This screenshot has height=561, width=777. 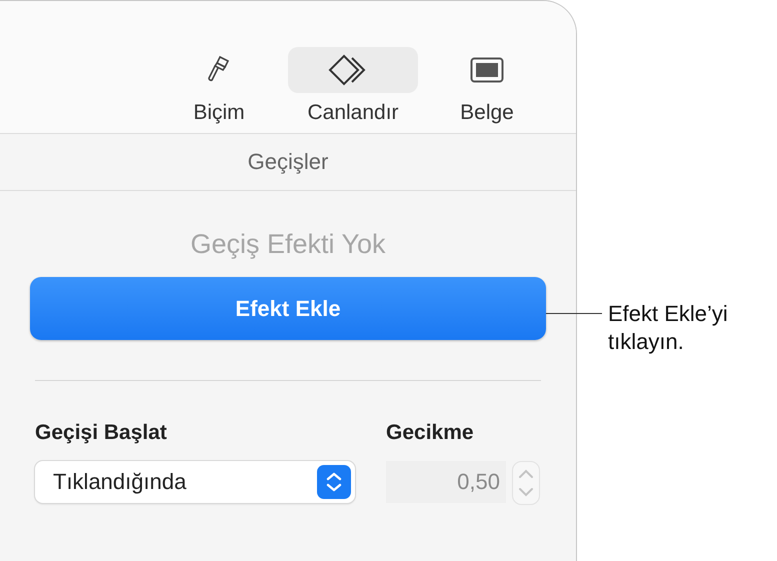 I want to click on toolbar-button: Biçim, so click(x=219, y=86).